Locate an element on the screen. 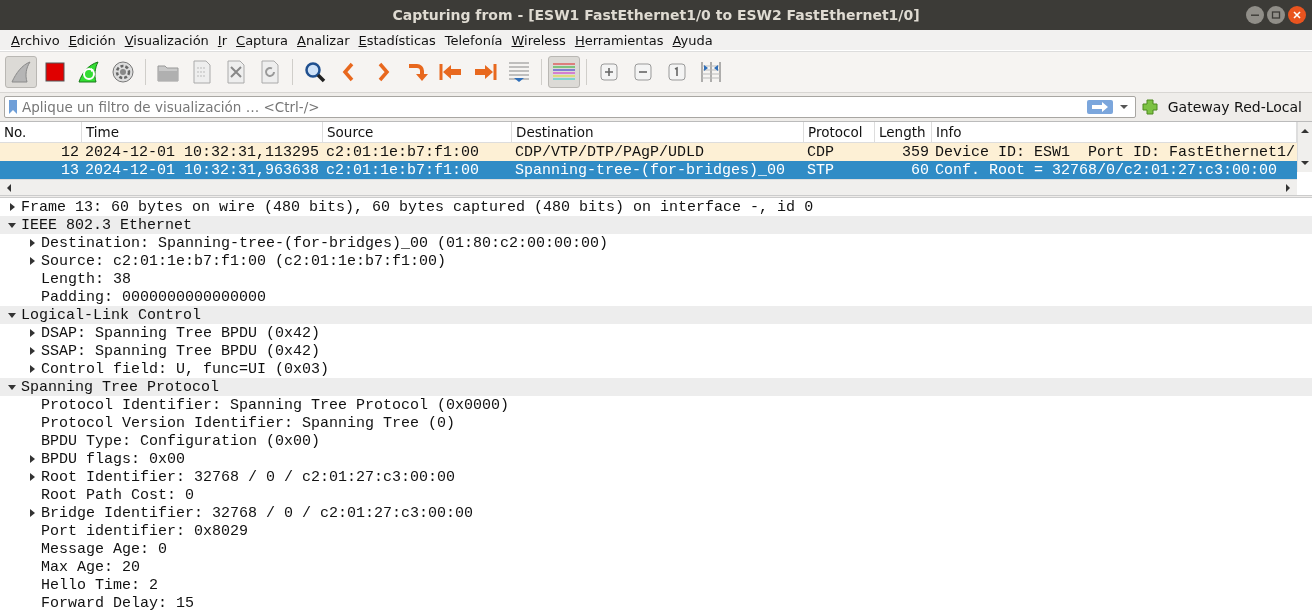  tree-item: Hello Time: 2 is located at coordinates (100, 585).